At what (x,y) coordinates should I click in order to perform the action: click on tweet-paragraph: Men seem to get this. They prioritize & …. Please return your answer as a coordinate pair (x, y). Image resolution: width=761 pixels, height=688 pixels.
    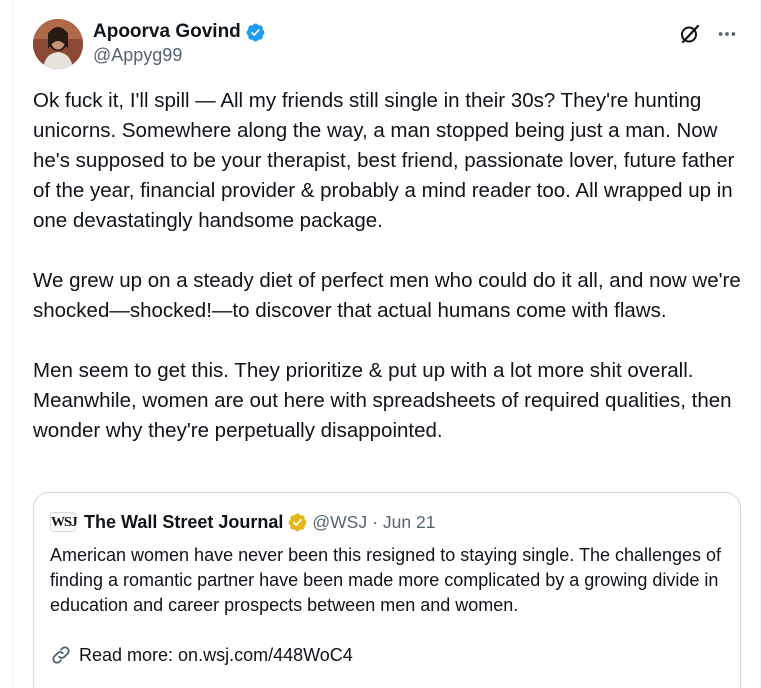
    Looking at the image, I should click on (382, 400).